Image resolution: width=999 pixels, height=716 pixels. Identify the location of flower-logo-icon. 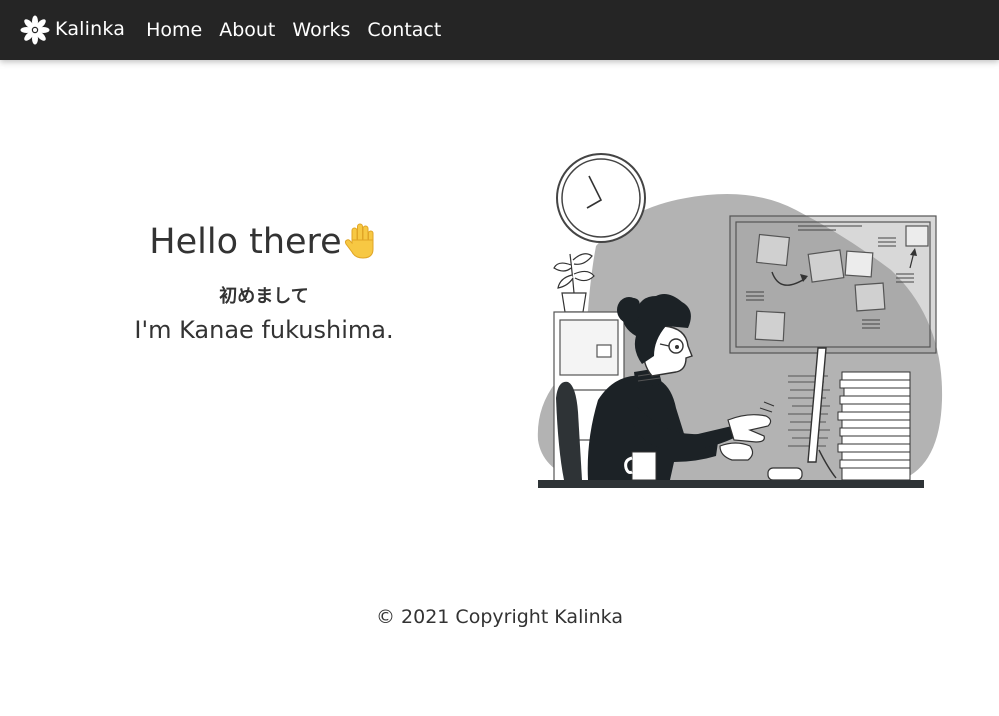
(35, 30).